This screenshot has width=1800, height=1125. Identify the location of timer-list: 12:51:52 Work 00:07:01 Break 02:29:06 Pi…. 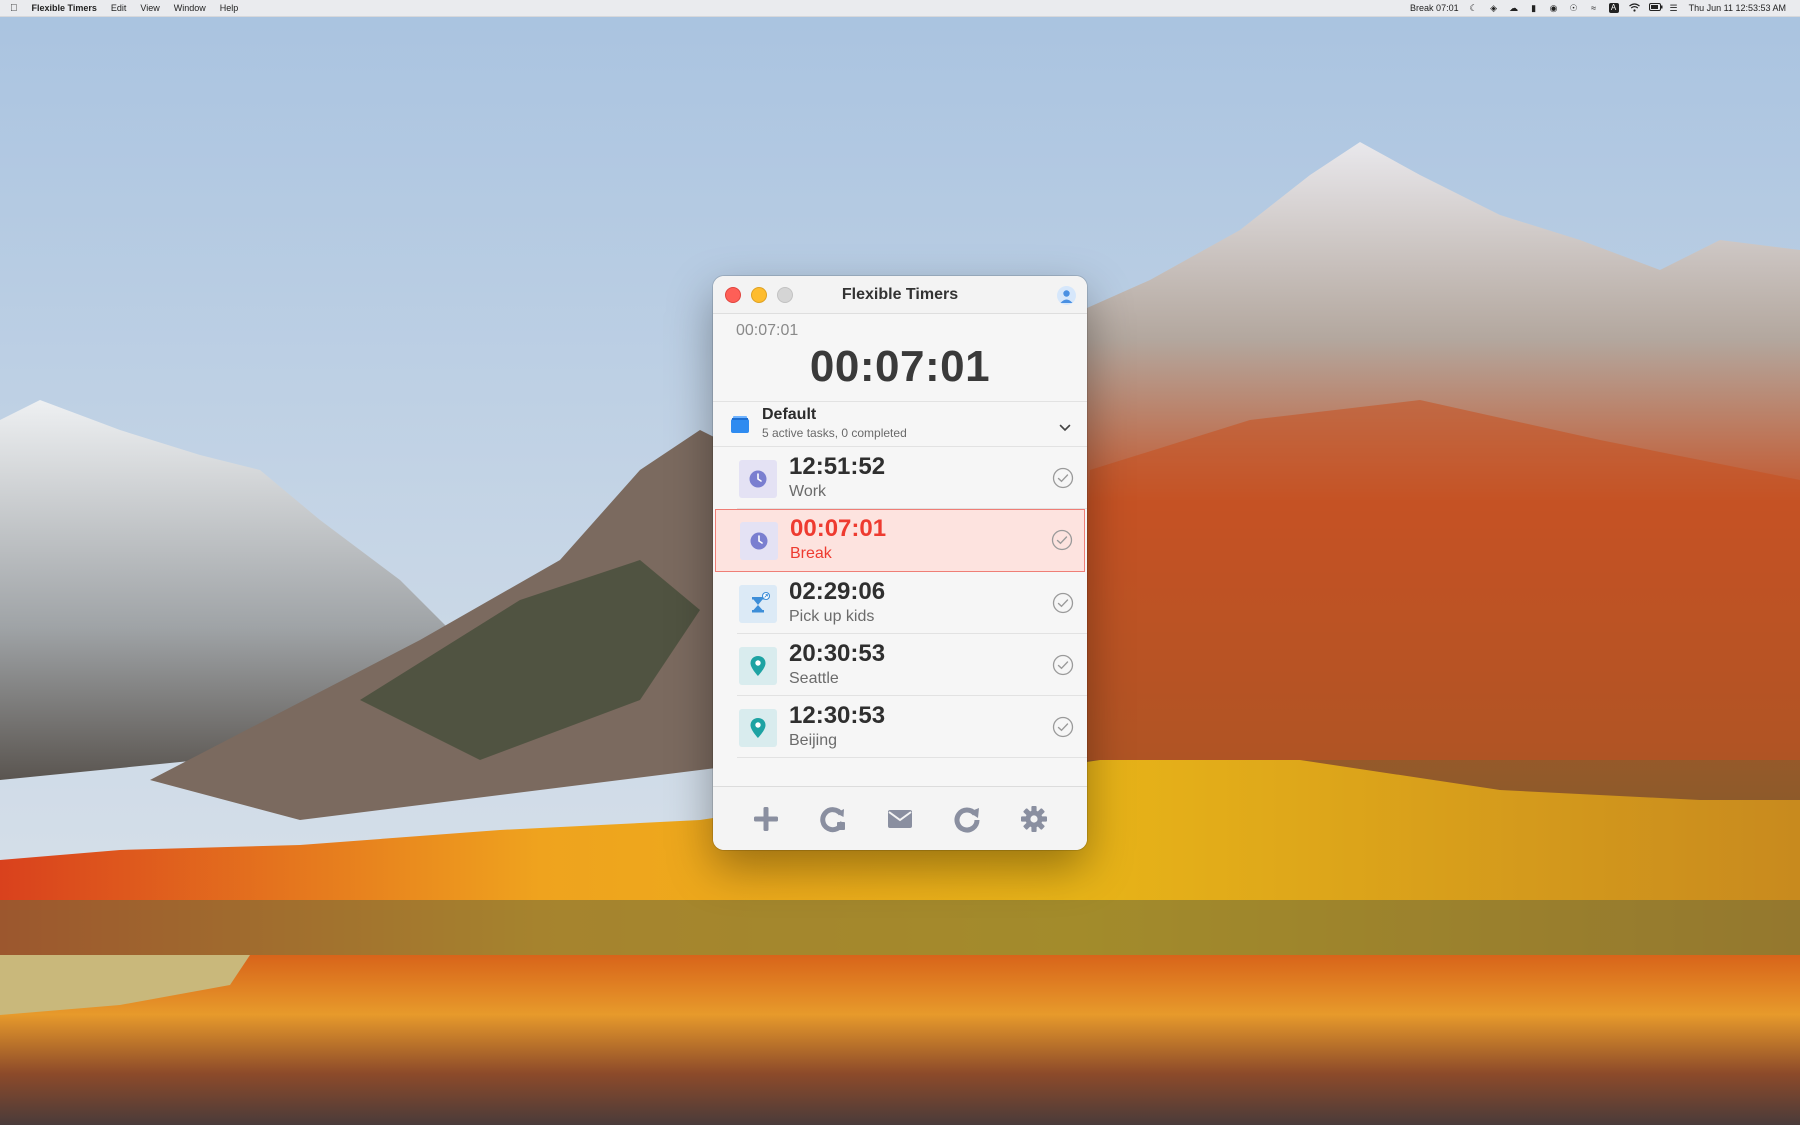
(900, 602).